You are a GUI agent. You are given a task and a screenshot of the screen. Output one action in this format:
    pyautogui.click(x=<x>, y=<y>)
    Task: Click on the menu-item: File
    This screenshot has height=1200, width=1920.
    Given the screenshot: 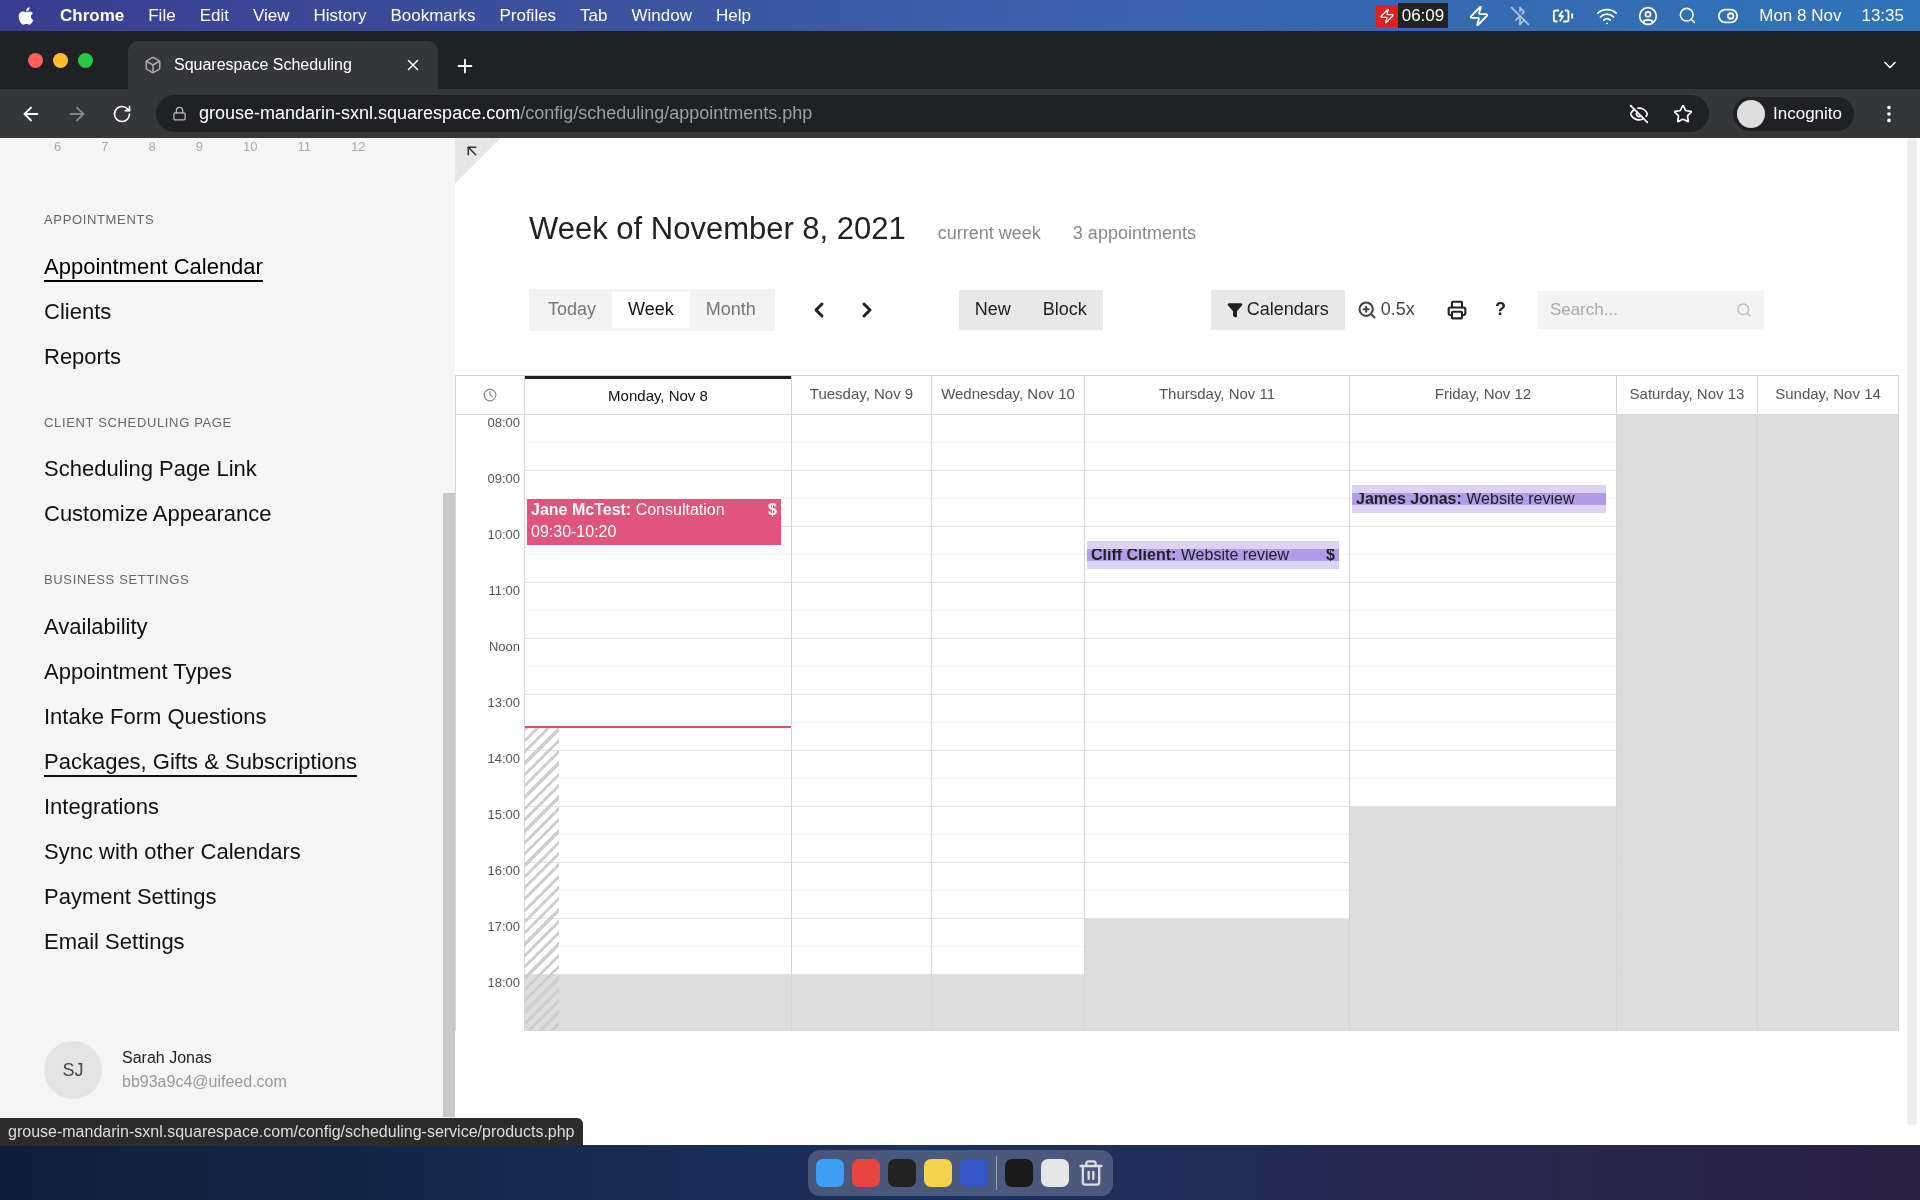 What is the action you would take?
    pyautogui.click(x=162, y=15)
    